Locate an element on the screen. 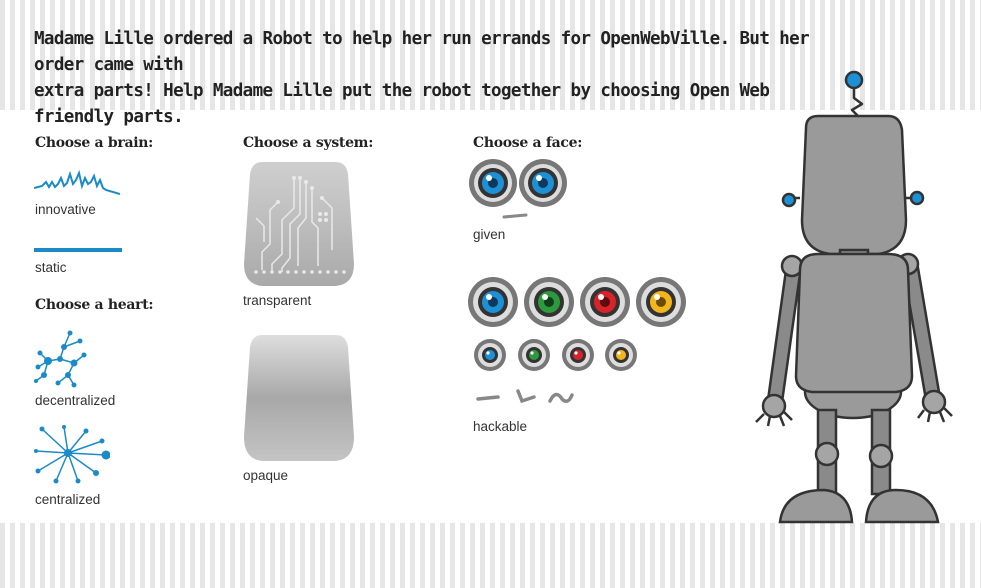  system-option-opaque is located at coordinates (299, 398).